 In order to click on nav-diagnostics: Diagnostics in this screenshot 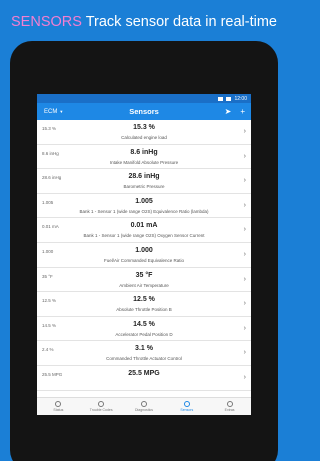, I will do `click(144, 406)`.